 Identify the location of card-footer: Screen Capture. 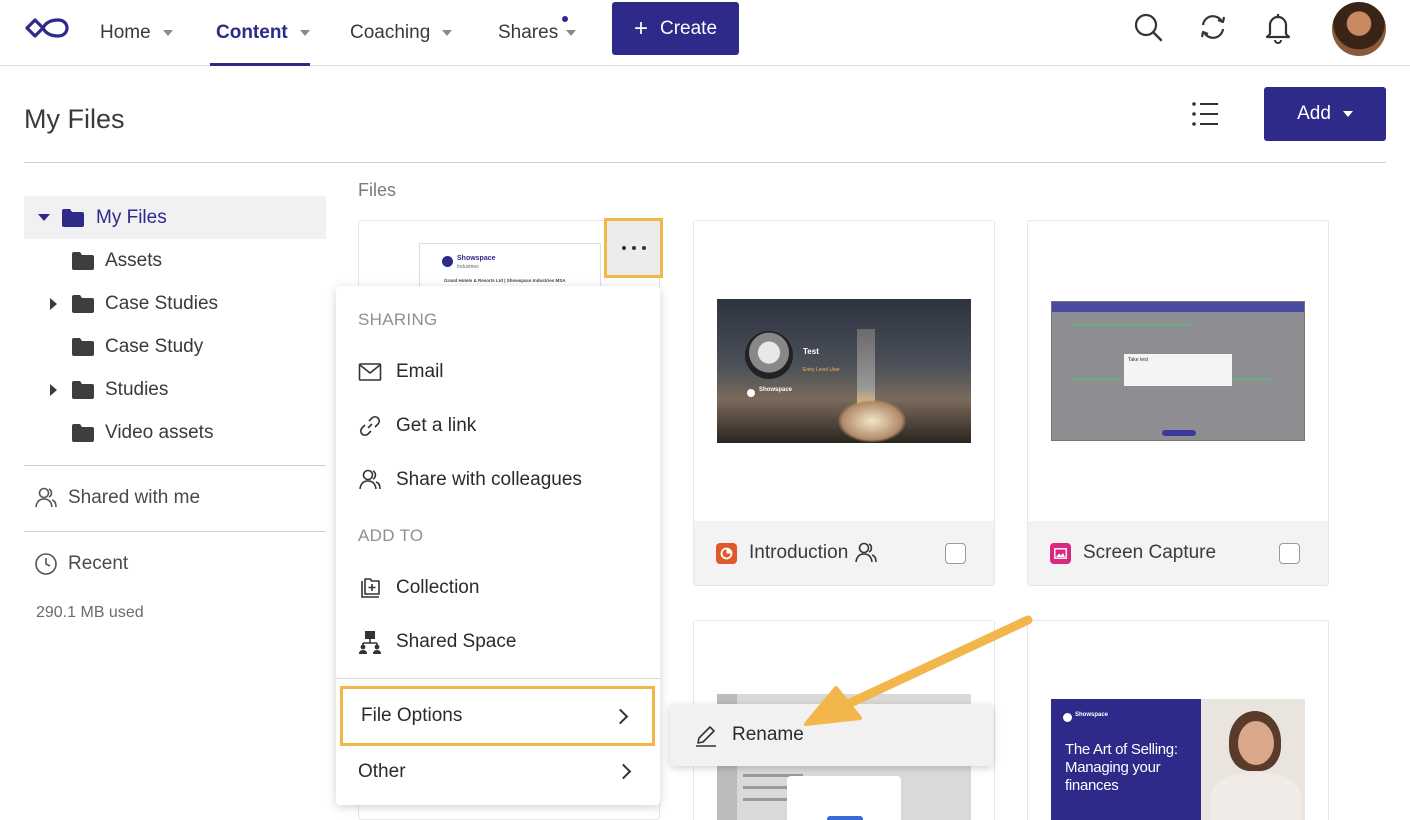
(1178, 553).